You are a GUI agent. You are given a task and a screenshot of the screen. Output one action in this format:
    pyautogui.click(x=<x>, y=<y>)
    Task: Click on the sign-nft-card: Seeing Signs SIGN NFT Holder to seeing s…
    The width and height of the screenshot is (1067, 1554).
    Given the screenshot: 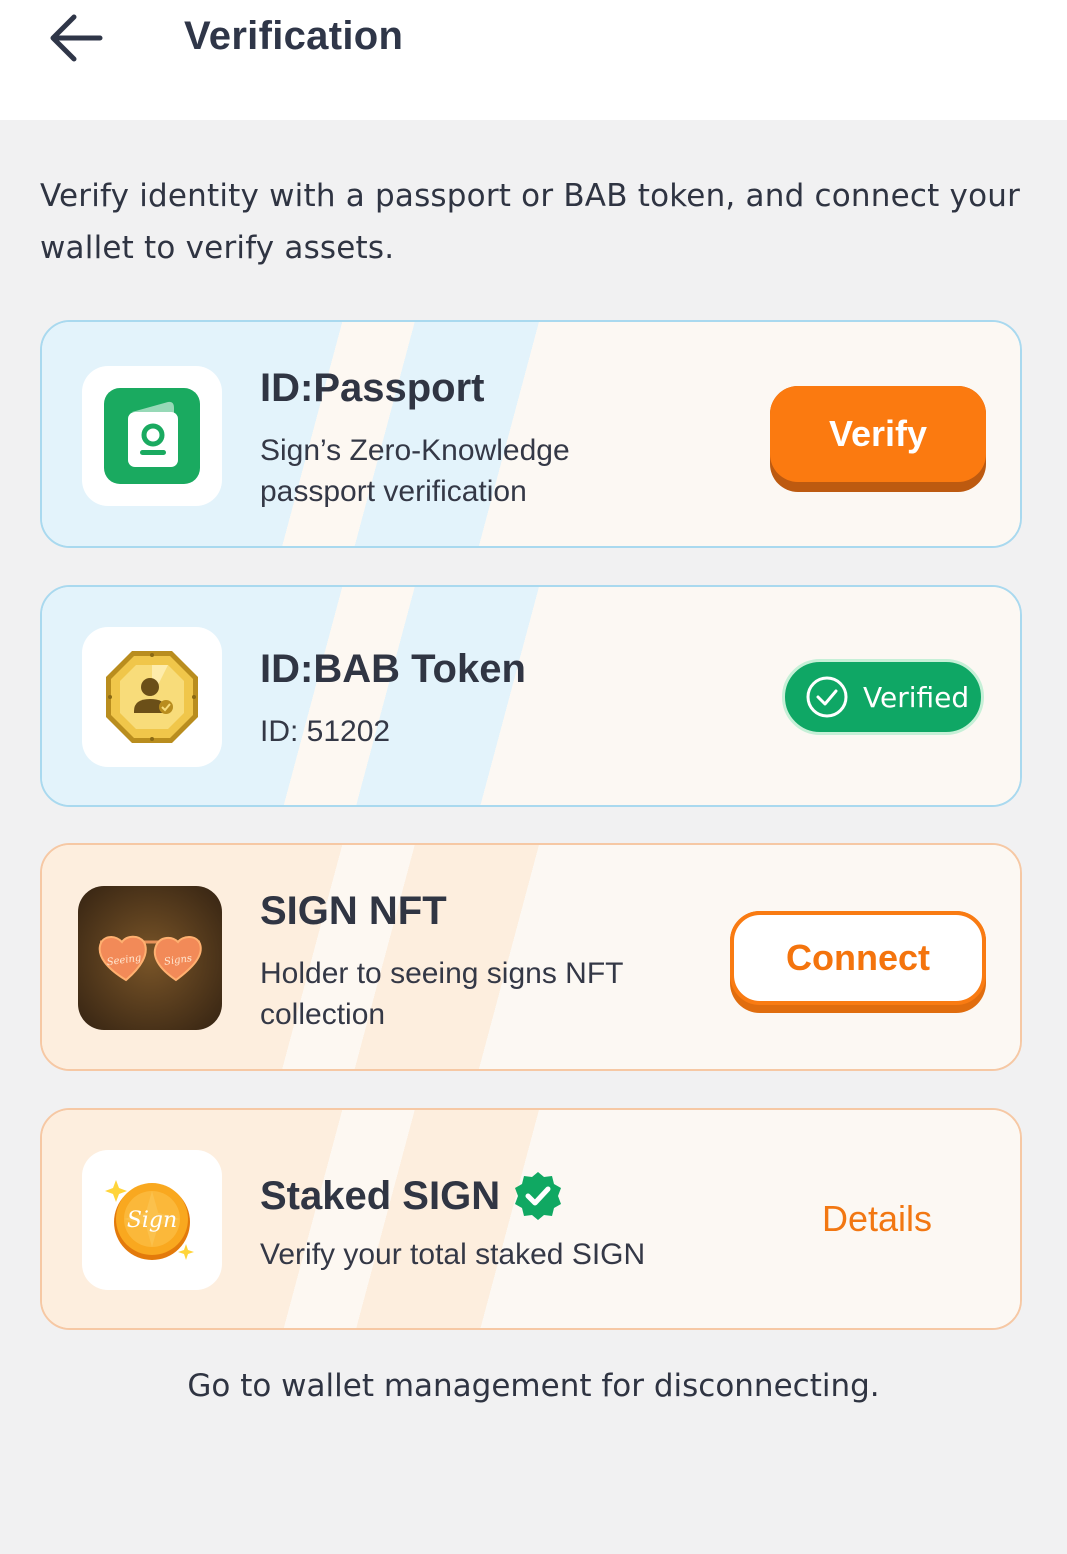 What is the action you would take?
    pyautogui.click(x=531, y=957)
    